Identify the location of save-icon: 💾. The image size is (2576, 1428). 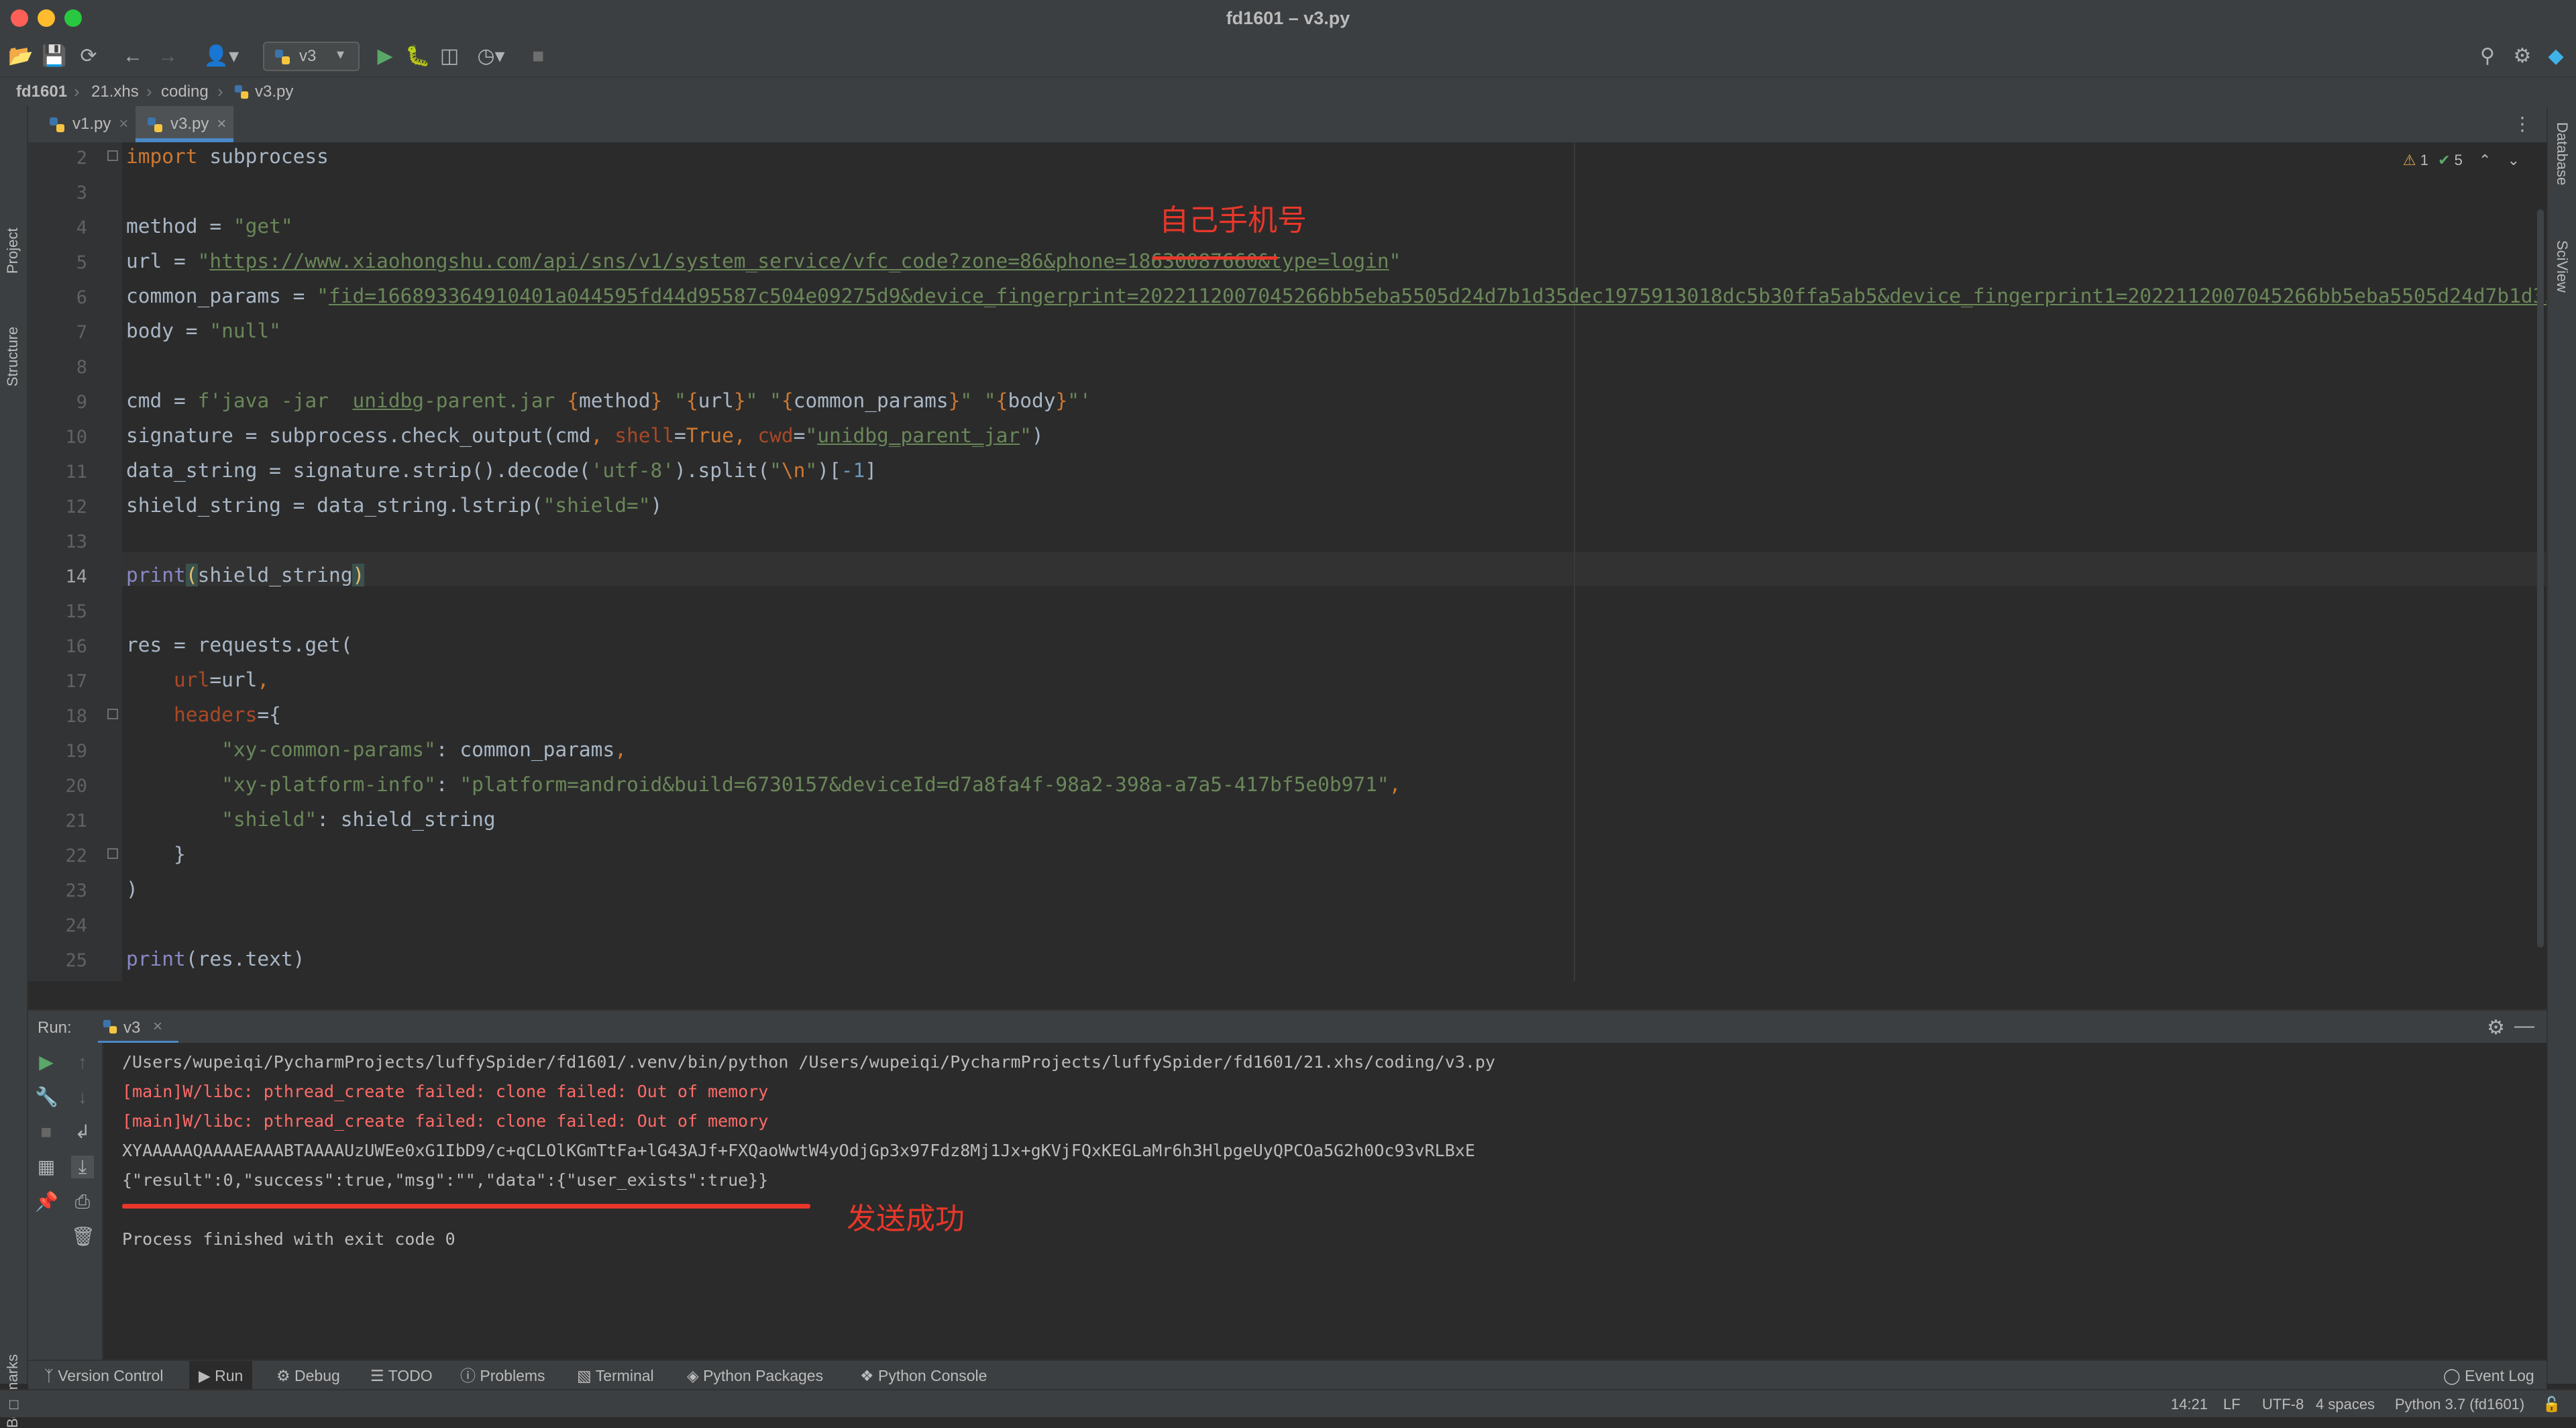
(54, 56).